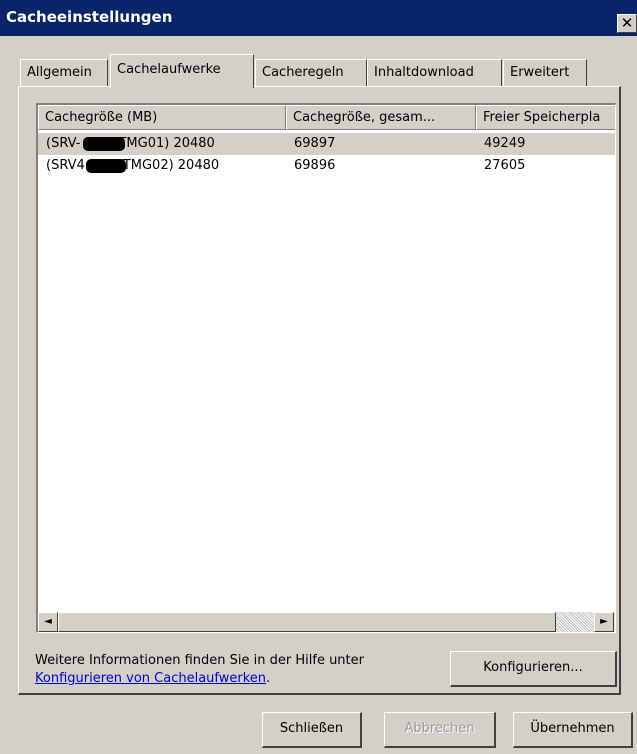 Image resolution: width=637 pixels, height=754 pixels. I want to click on cancel-button: Abbrechen, so click(440, 730).